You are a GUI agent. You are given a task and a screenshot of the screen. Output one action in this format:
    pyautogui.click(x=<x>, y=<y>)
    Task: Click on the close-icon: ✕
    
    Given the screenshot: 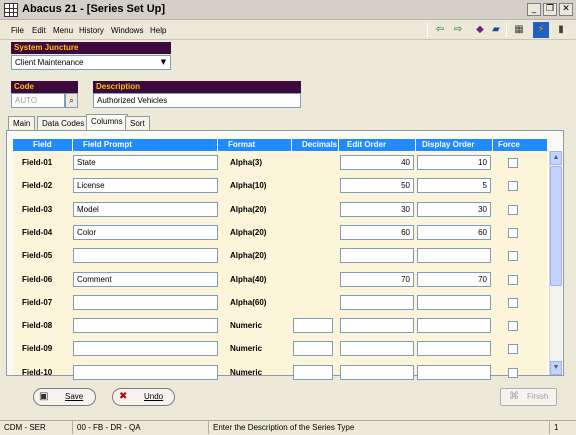 What is the action you would take?
    pyautogui.click(x=566, y=9)
    